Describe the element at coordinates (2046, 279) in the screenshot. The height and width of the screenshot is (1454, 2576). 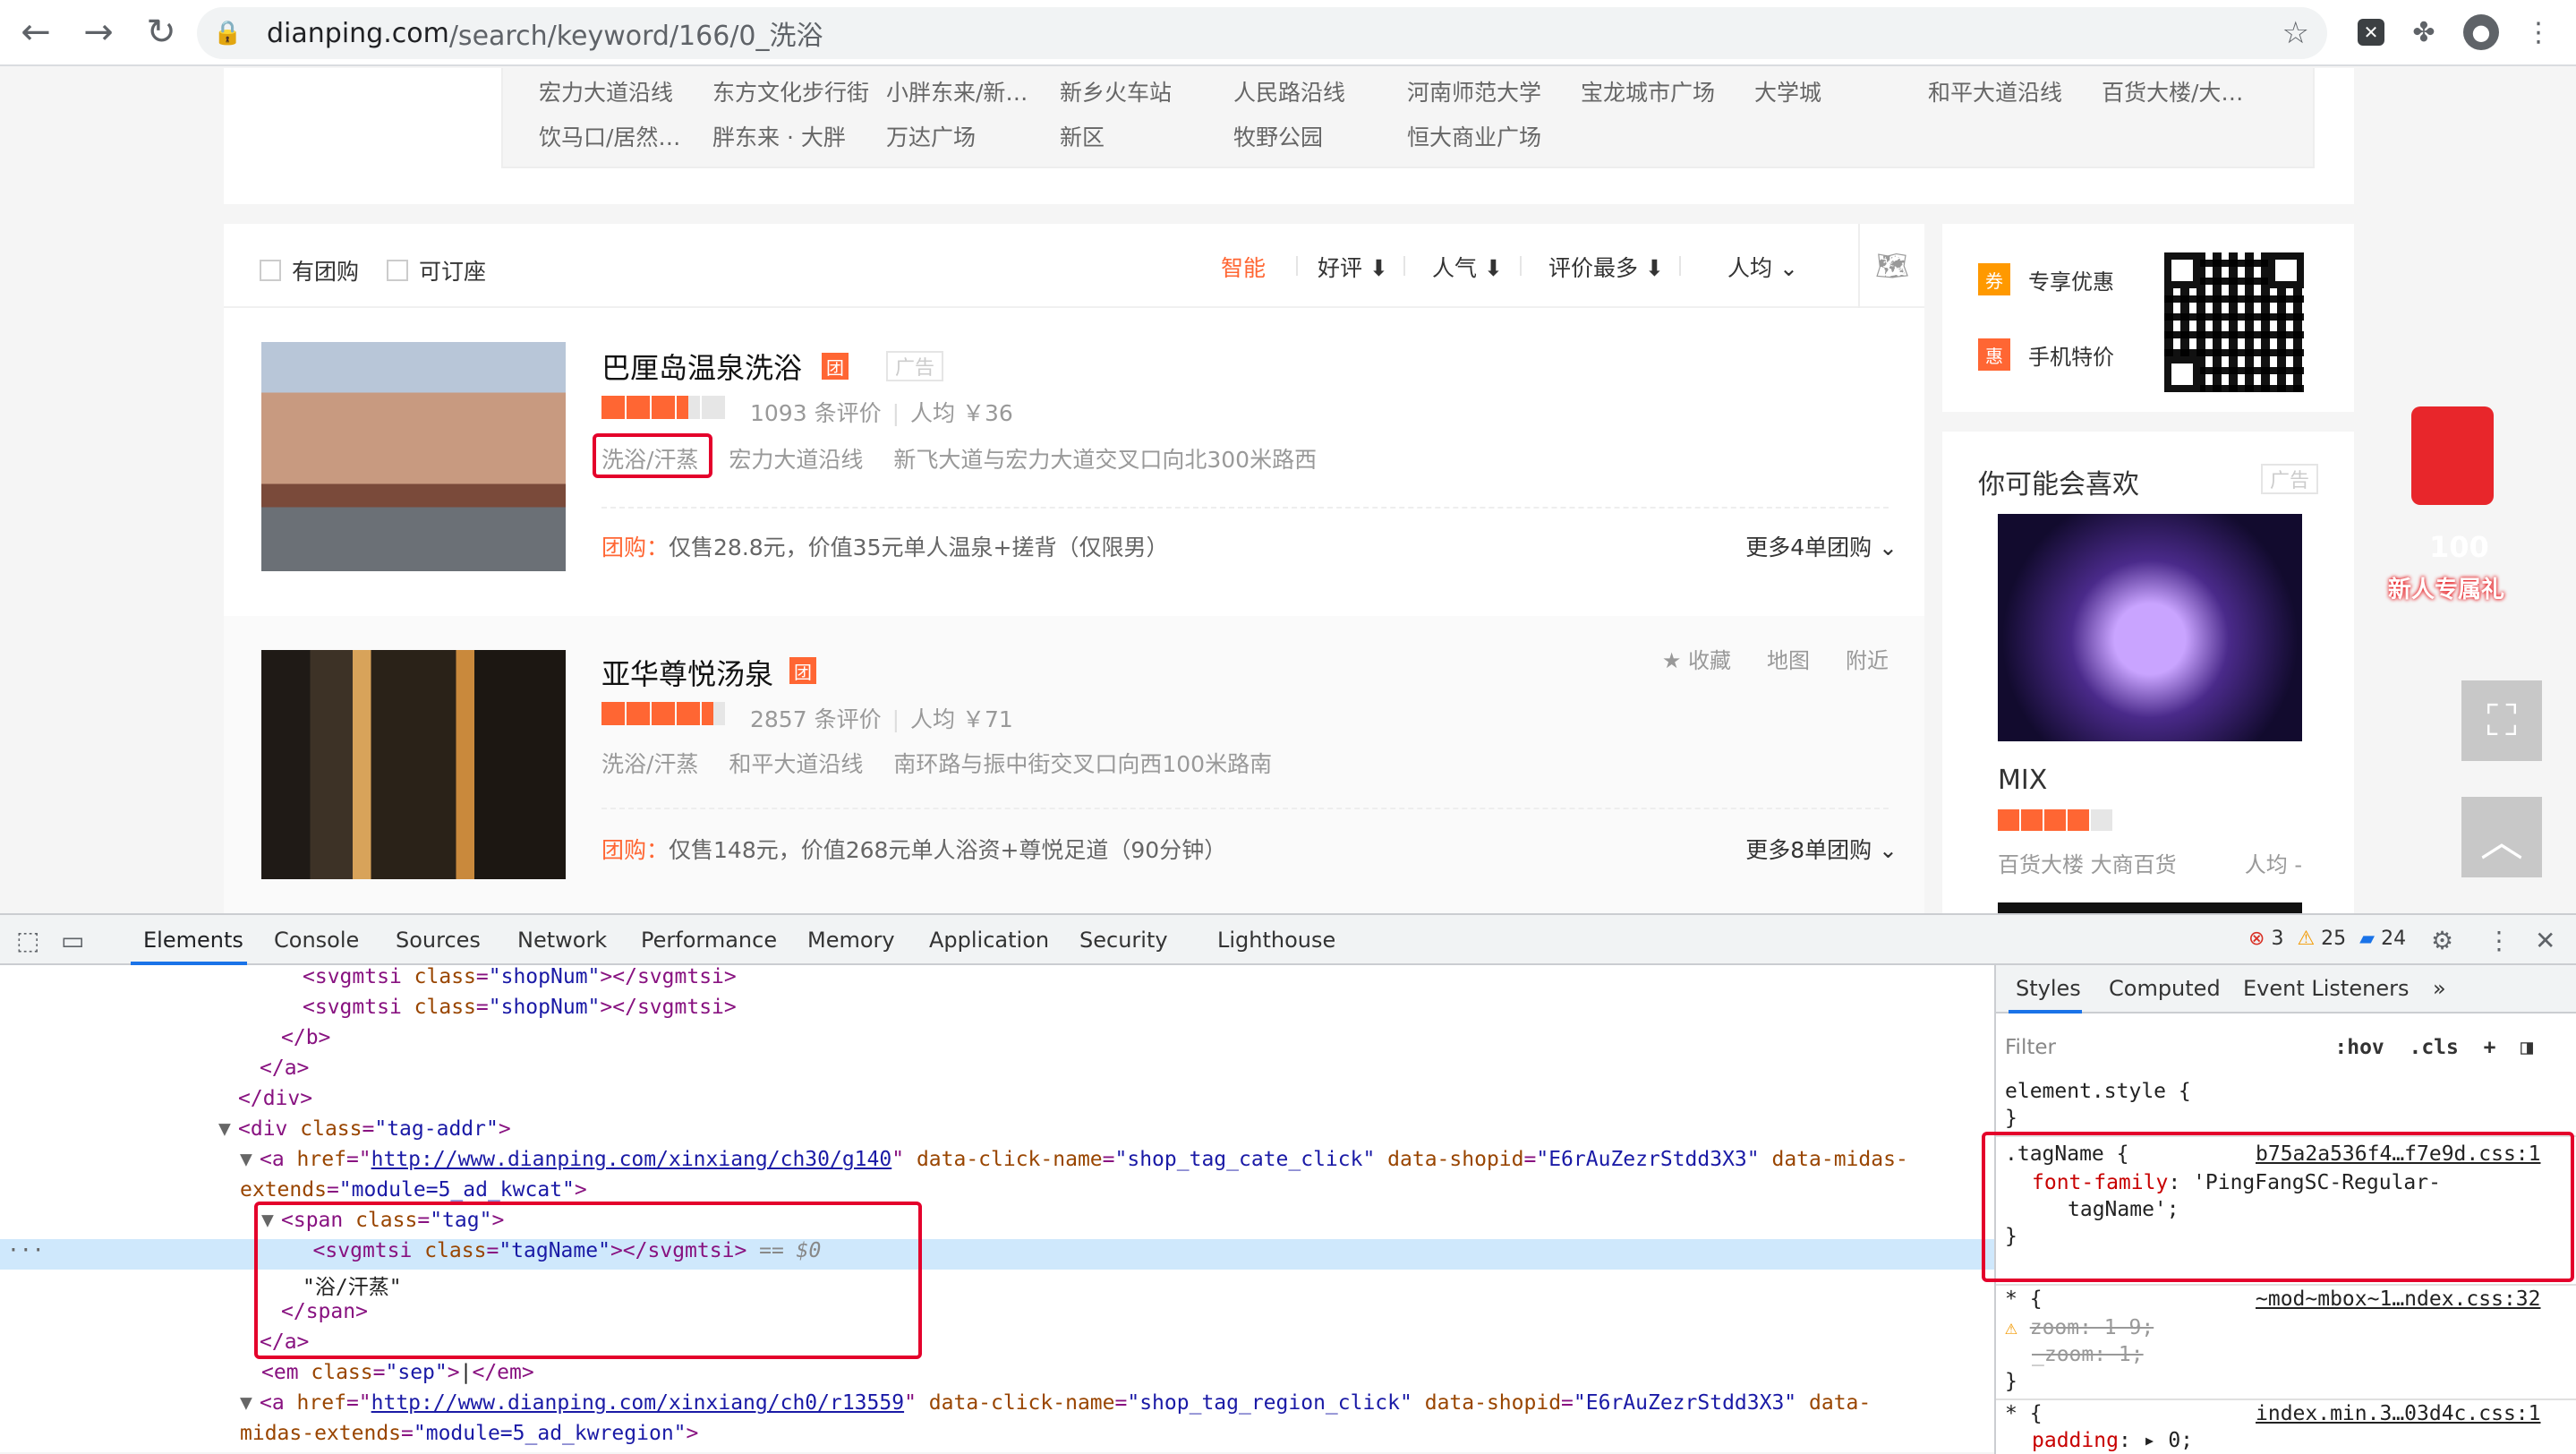
I see `exclusive-offer: 券专享优惠` at that location.